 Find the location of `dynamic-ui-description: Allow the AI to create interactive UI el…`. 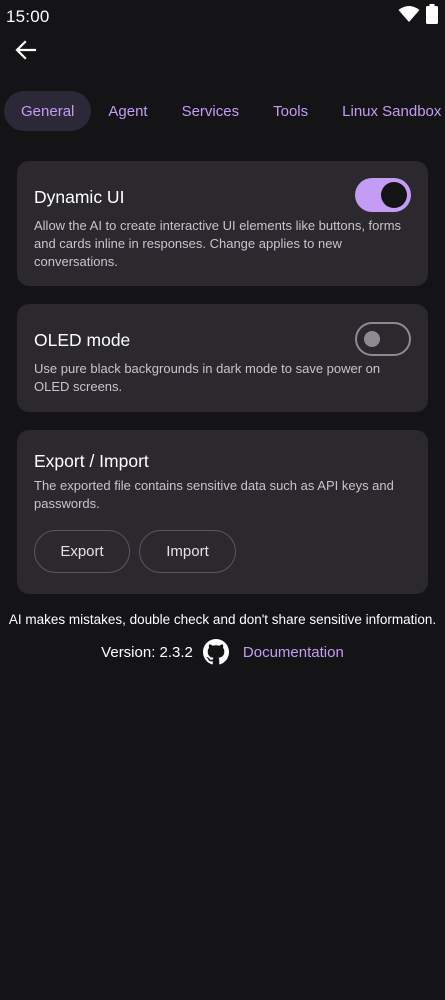

dynamic-ui-description: Allow the AI to create interactive UI el… is located at coordinates (218, 243).